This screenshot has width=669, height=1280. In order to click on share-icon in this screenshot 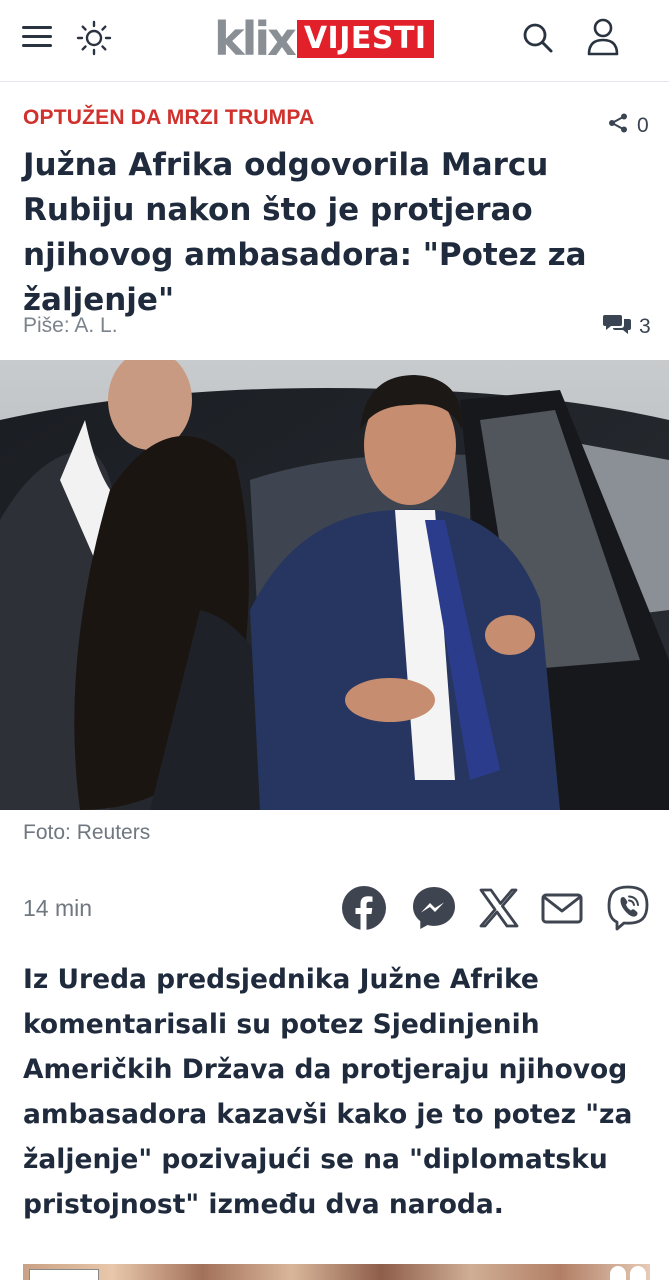, I will do `click(618, 126)`.